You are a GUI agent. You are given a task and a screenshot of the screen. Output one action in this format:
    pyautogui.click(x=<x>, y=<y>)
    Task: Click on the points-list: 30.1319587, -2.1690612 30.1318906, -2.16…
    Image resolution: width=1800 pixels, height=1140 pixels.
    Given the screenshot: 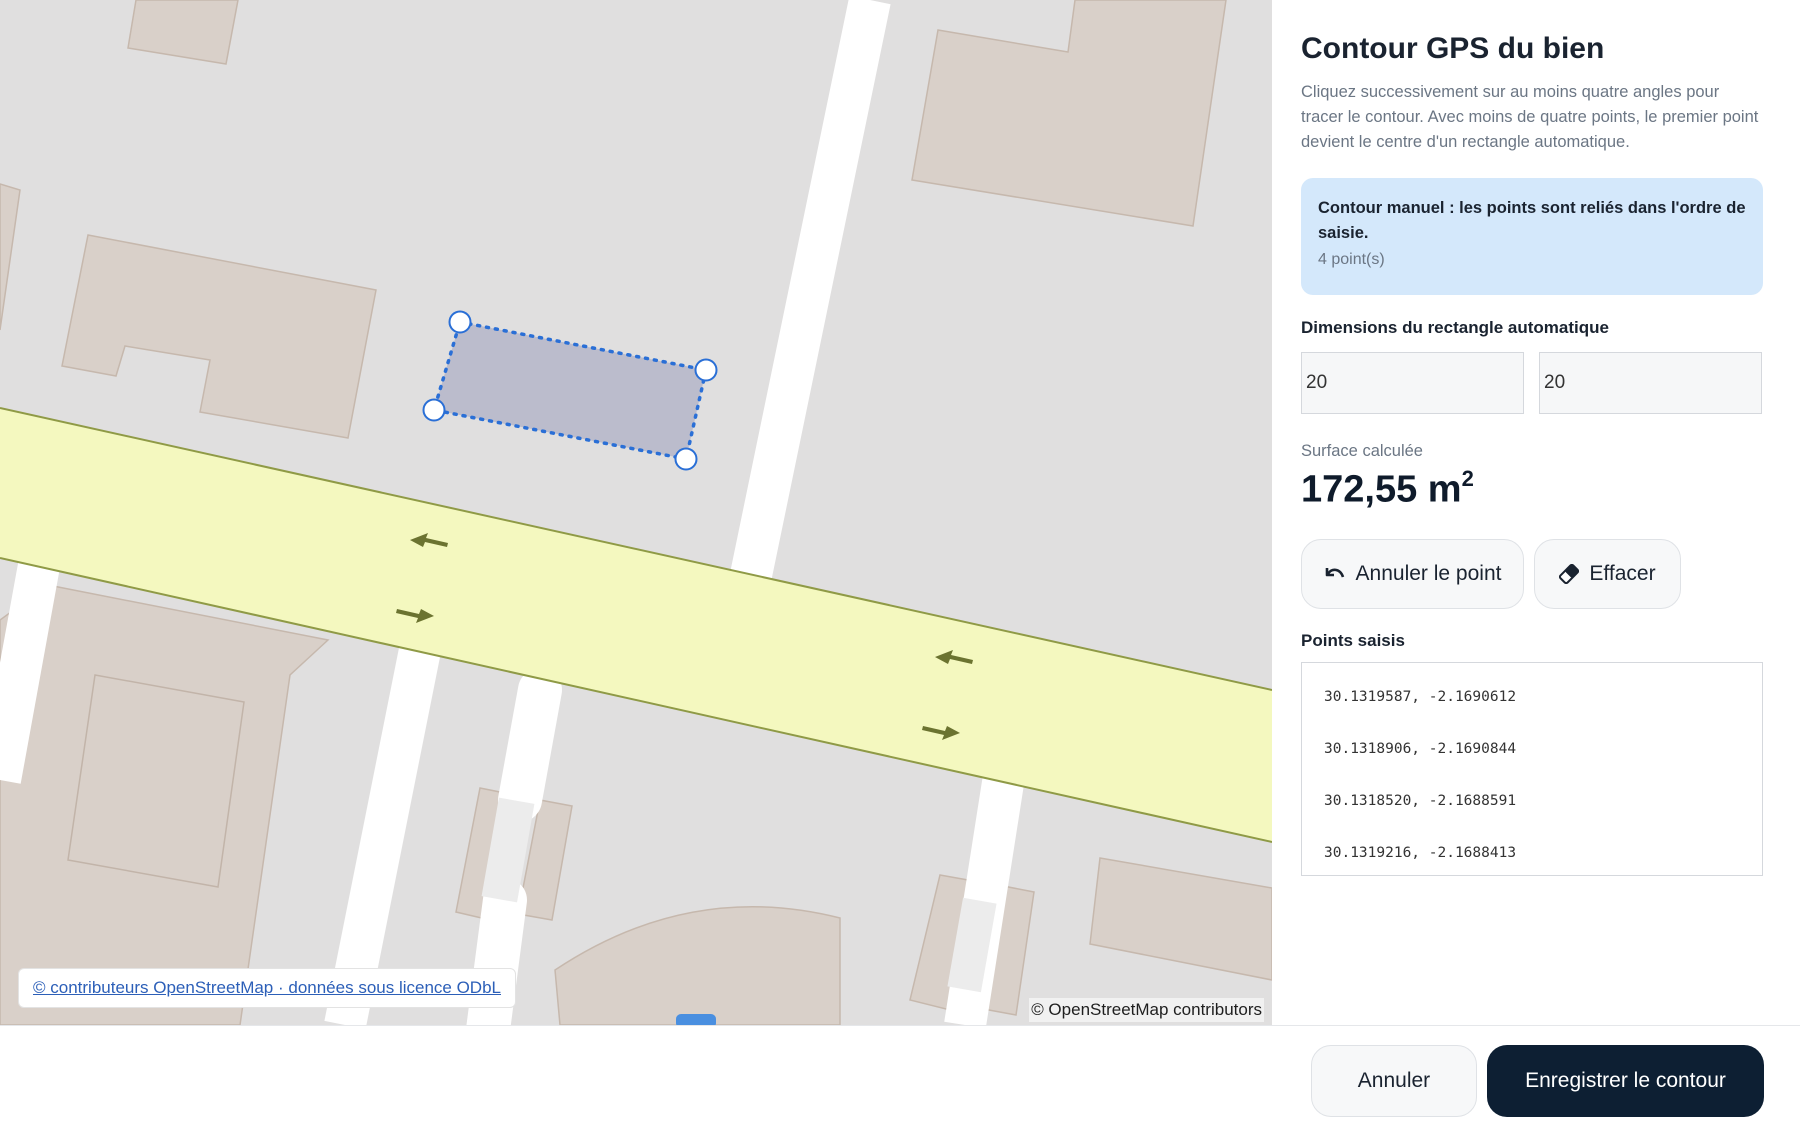 What is the action you would take?
    pyautogui.click(x=1532, y=769)
    